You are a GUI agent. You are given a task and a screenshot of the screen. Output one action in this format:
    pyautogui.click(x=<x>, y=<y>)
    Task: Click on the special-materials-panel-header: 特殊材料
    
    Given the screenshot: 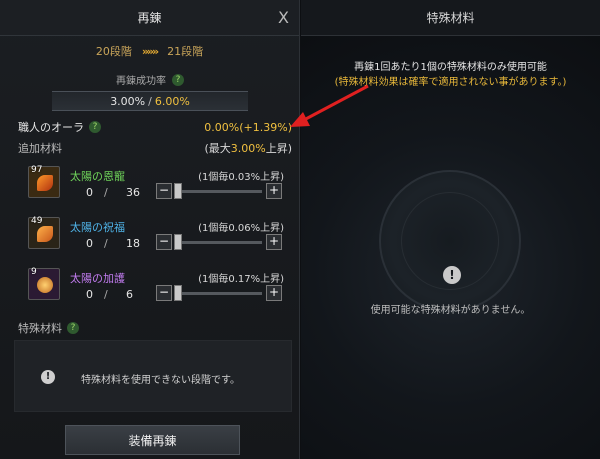 What is the action you would take?
    pyautogui.click(x=450, y=18)
    